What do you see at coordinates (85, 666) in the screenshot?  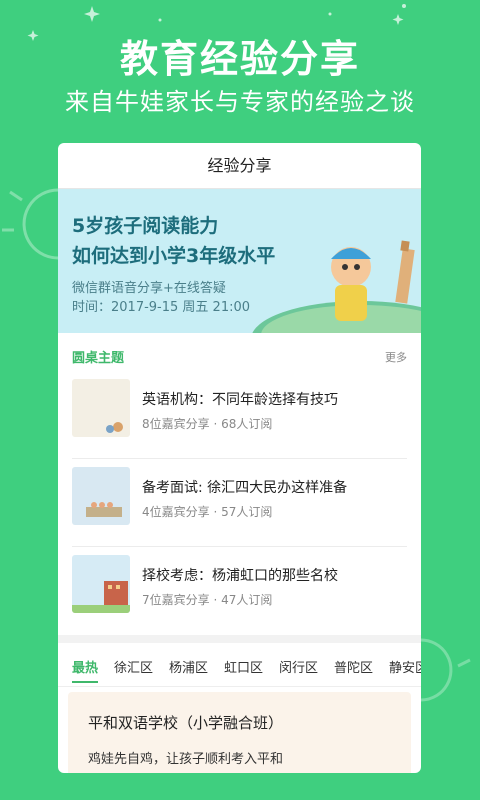 I see `tab-hot: 最热` at bounding box center [85, 666].